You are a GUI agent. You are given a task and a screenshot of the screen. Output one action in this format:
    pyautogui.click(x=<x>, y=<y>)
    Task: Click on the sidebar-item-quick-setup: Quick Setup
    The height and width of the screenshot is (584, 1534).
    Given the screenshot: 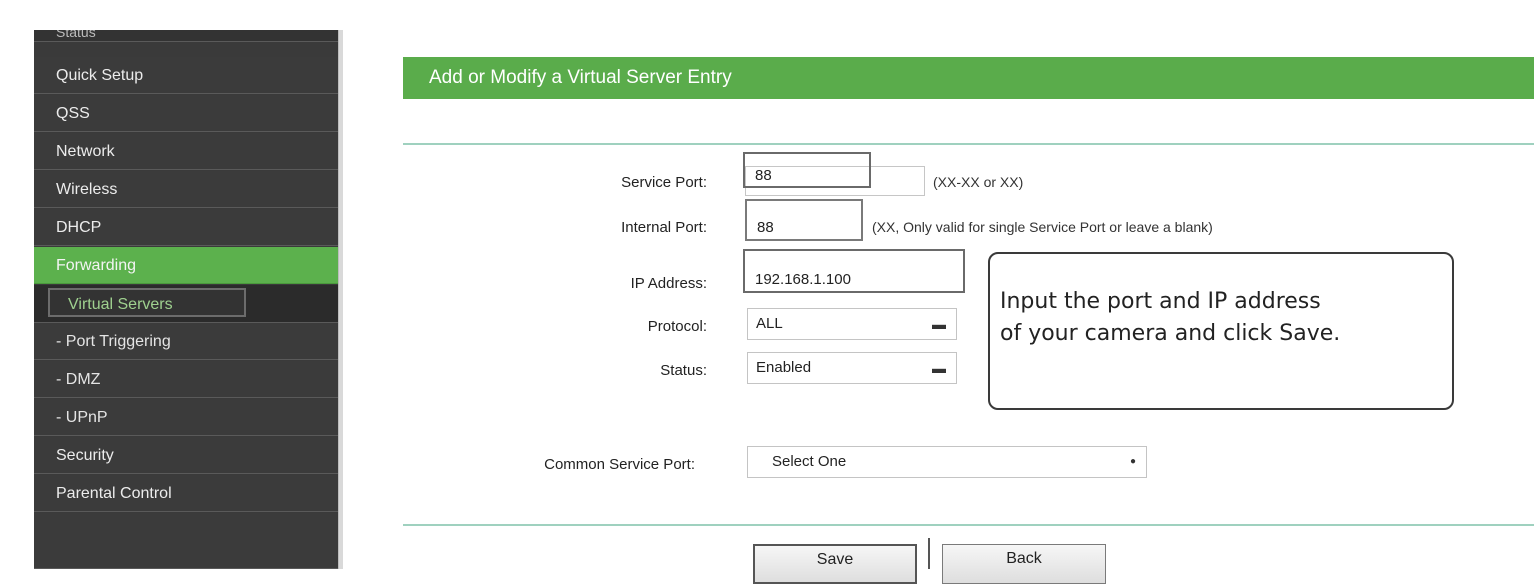 What is the action you would take?
    pyautogui.click(x=186, y=75)
    